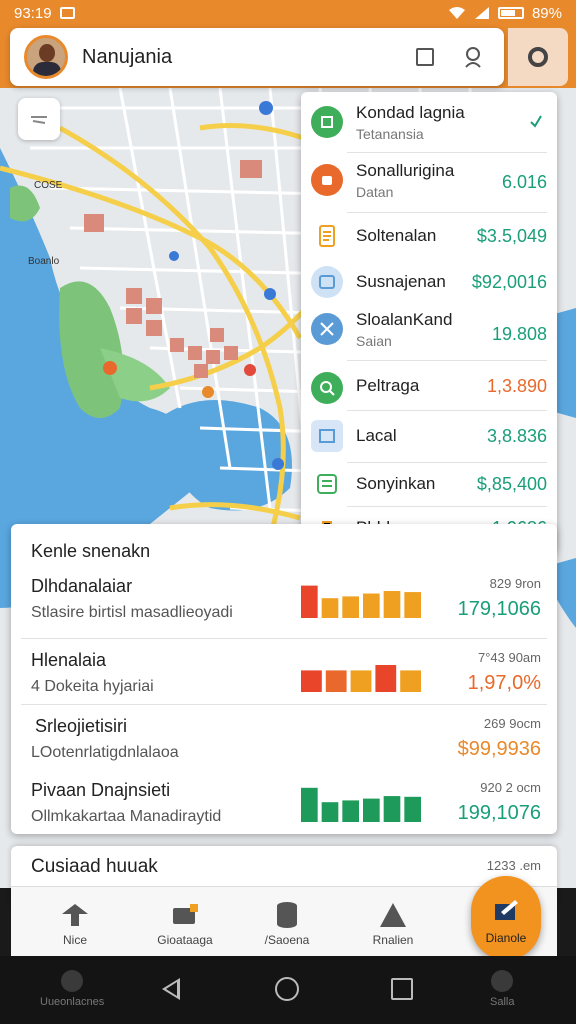 The height and width of the screenshot is (1024, 576). I want to click on edit-icon, so click(506, 912).